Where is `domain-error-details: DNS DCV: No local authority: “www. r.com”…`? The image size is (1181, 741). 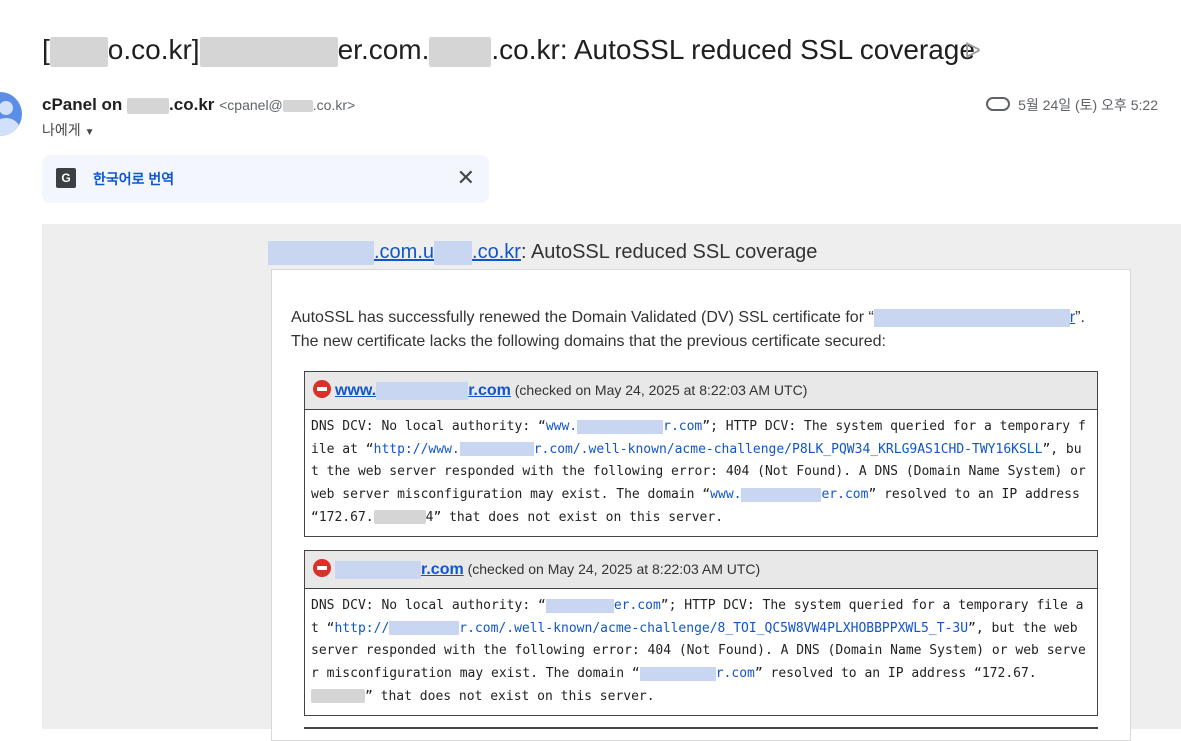 domain-error-details: DNS DCV: No local authority: “www. r.com”… is located at coordinates (698, 472).